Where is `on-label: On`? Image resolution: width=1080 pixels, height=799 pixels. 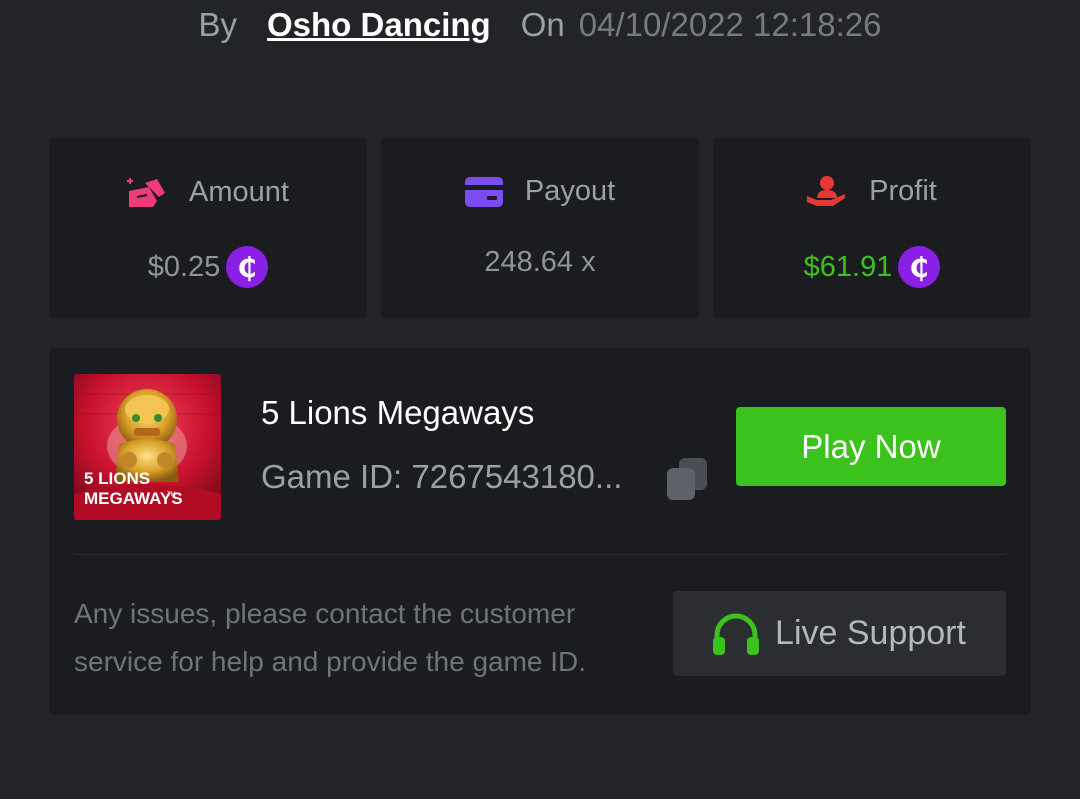
on-label: On is located at coordinates (542, 24).